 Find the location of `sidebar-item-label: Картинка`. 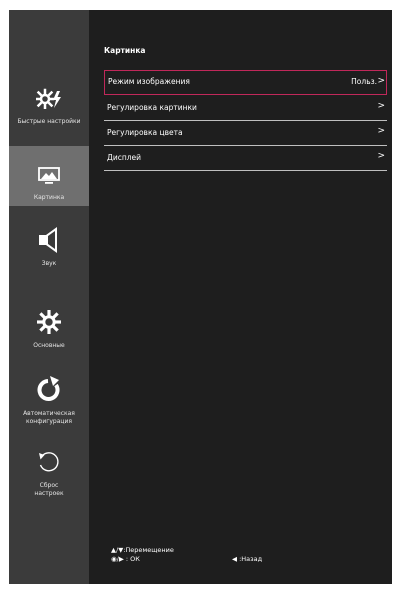

sidebar-item-label: Картинка is located at coordinates (49, 197).